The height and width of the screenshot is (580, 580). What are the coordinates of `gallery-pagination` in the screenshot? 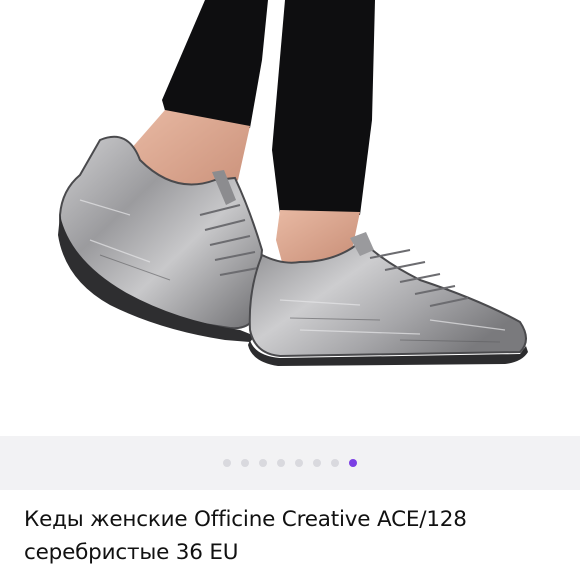 It's located at (290, 463).